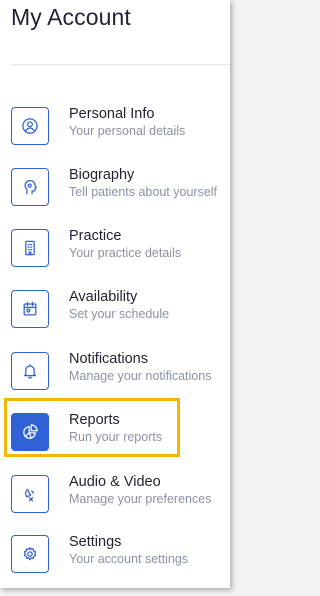 The width and height of the screenshot is (320, 596). What do you see at coordinates (95, 542) in the screenshot?
I see `menu-item-label: Settings` at bounding box center [95, 542].